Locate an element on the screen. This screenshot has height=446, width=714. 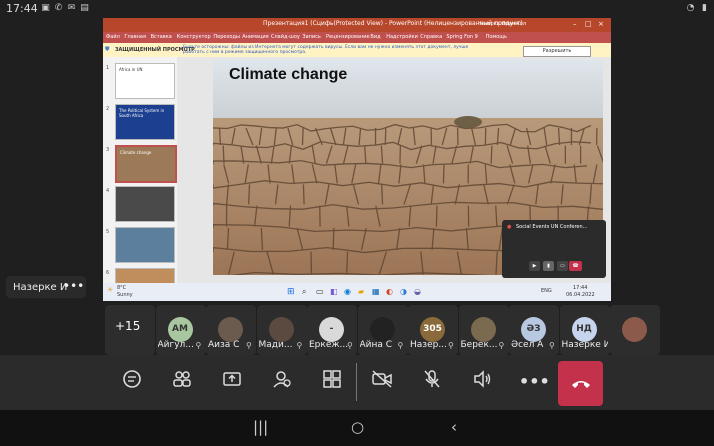
thumbnail-number: 4 is located at coordinates (108, 191).